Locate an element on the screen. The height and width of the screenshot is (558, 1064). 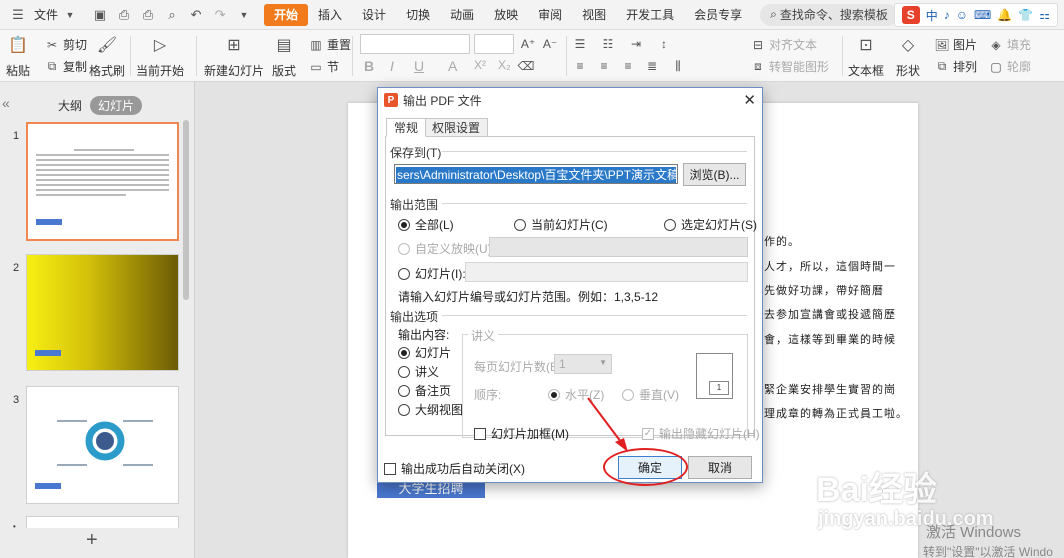
scrollbar is located at coordinates (186, 210).